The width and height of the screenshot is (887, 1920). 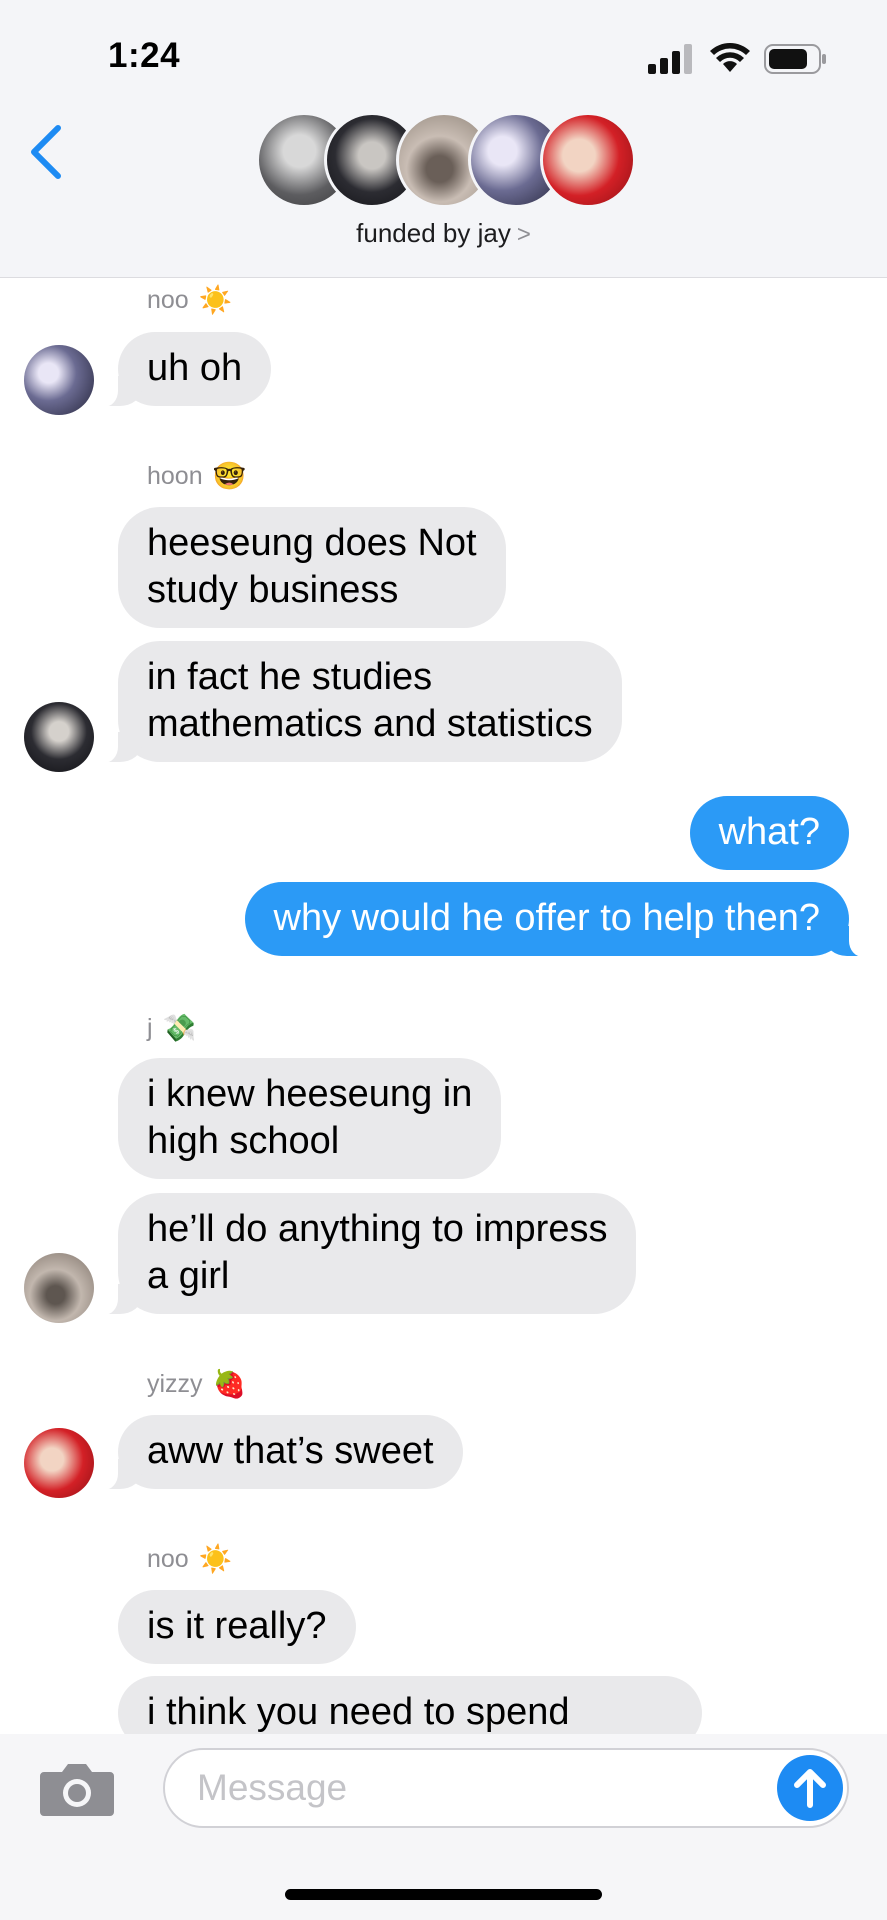 I want to click on avatar-hoon, so click(x=59, y=737).